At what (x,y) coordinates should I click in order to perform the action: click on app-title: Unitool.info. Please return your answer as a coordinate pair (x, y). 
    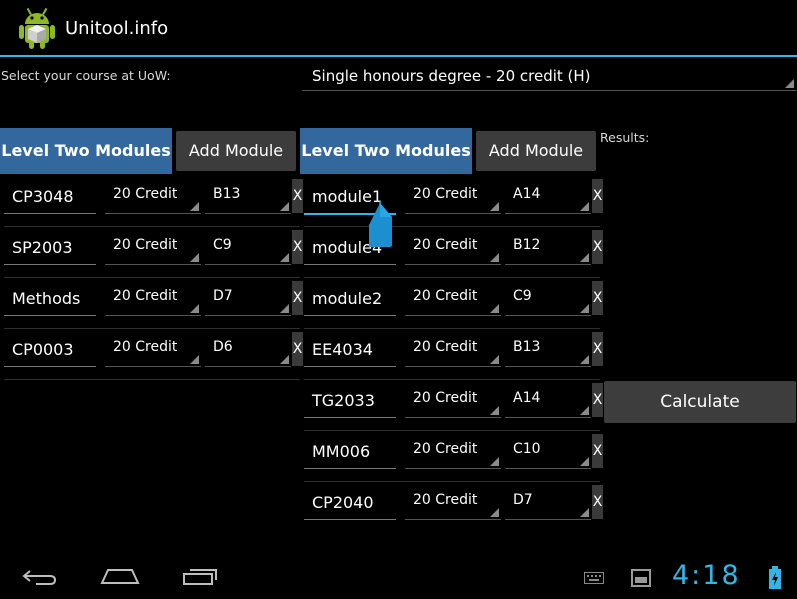
    Looking at the image, I should click on (117, 28).